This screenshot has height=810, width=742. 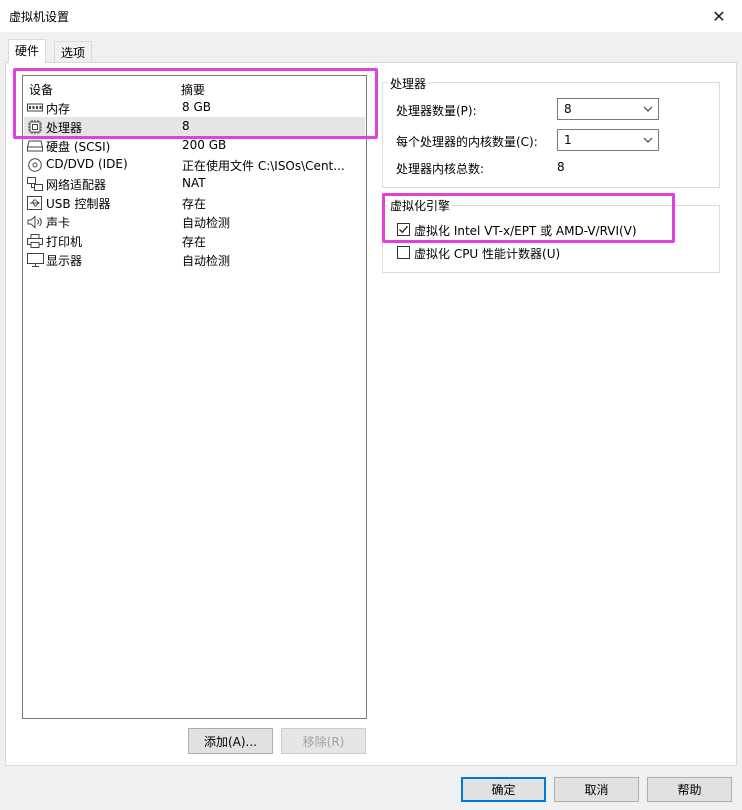 I want to click on cores-per-processor-label: 每个处理器的内核数量(C):, so click(x=467, y=142).